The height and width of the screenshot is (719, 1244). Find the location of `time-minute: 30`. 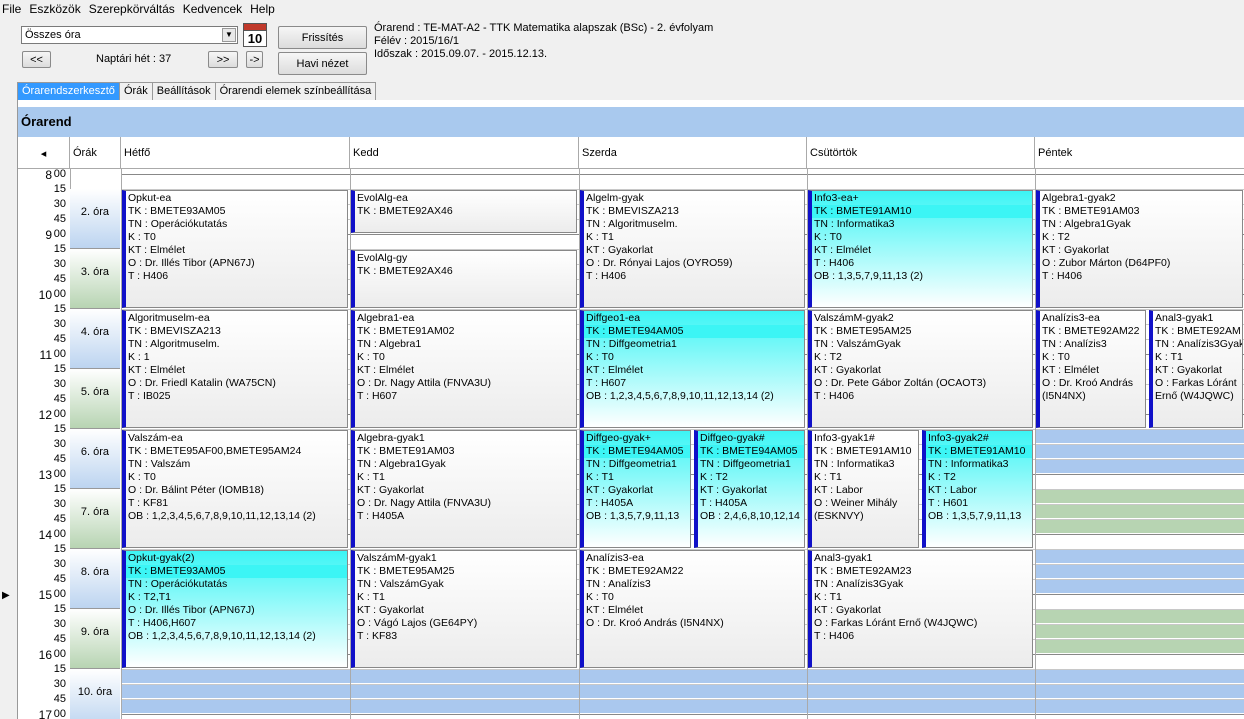

time-minute: 30 is located at coordinates (59, 504).